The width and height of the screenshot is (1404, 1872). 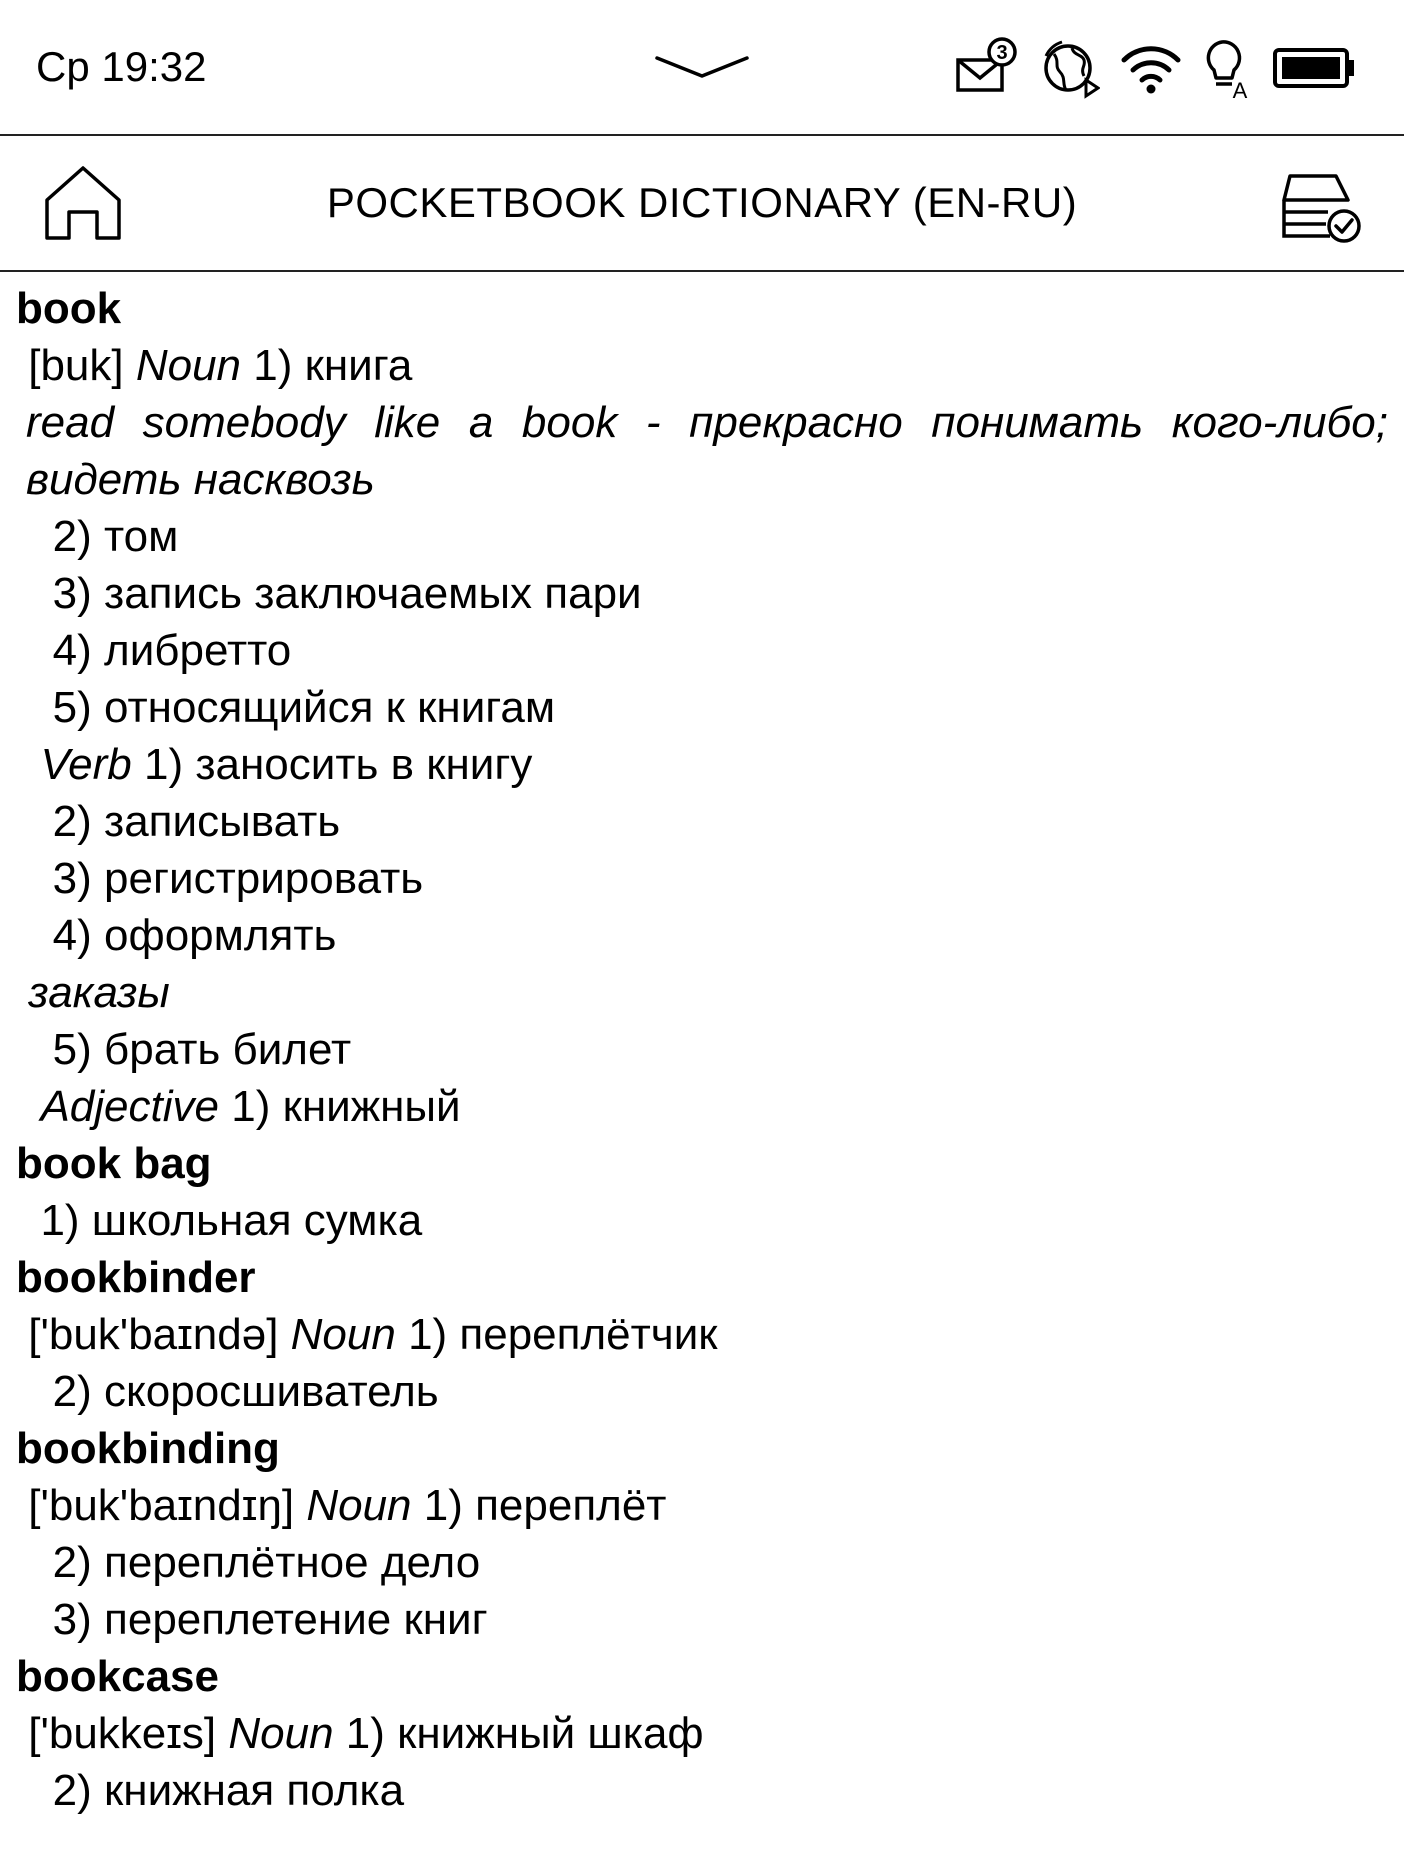 What do you see at coordinates (97, 536) in the screenshot?
I see `entry-line: 2) том` at bounding box center [97, 536].